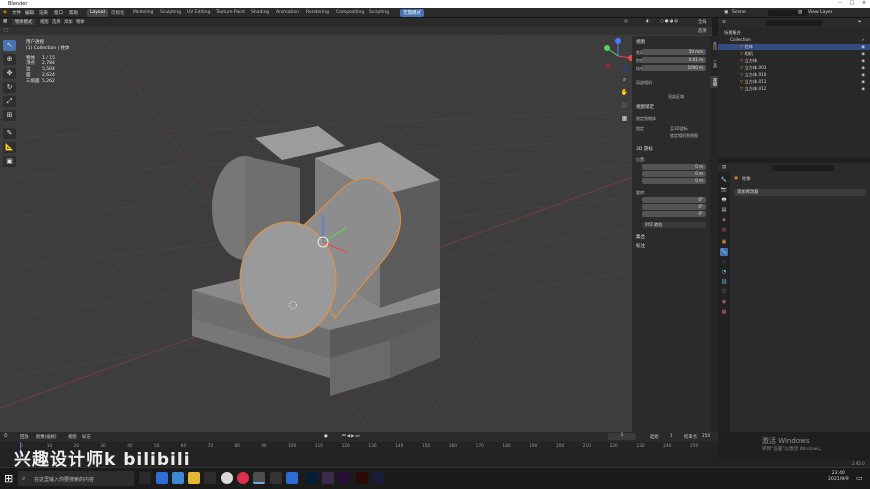 This screenshot has height=489, width=870. I want to click on mode-select: 物体模式, so click(24, 22).